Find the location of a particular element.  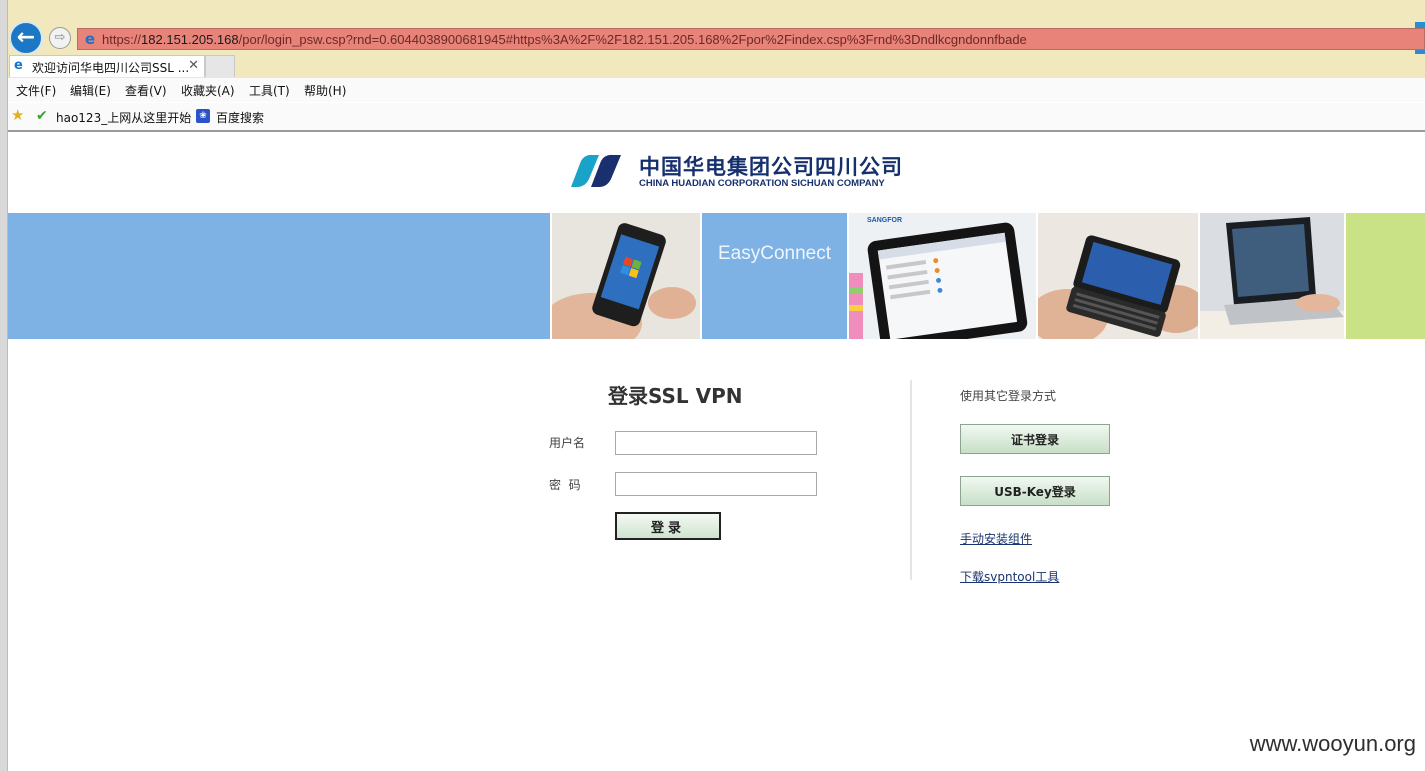

sangfor-label: SANGFOR is located at coordinates (884, 220).